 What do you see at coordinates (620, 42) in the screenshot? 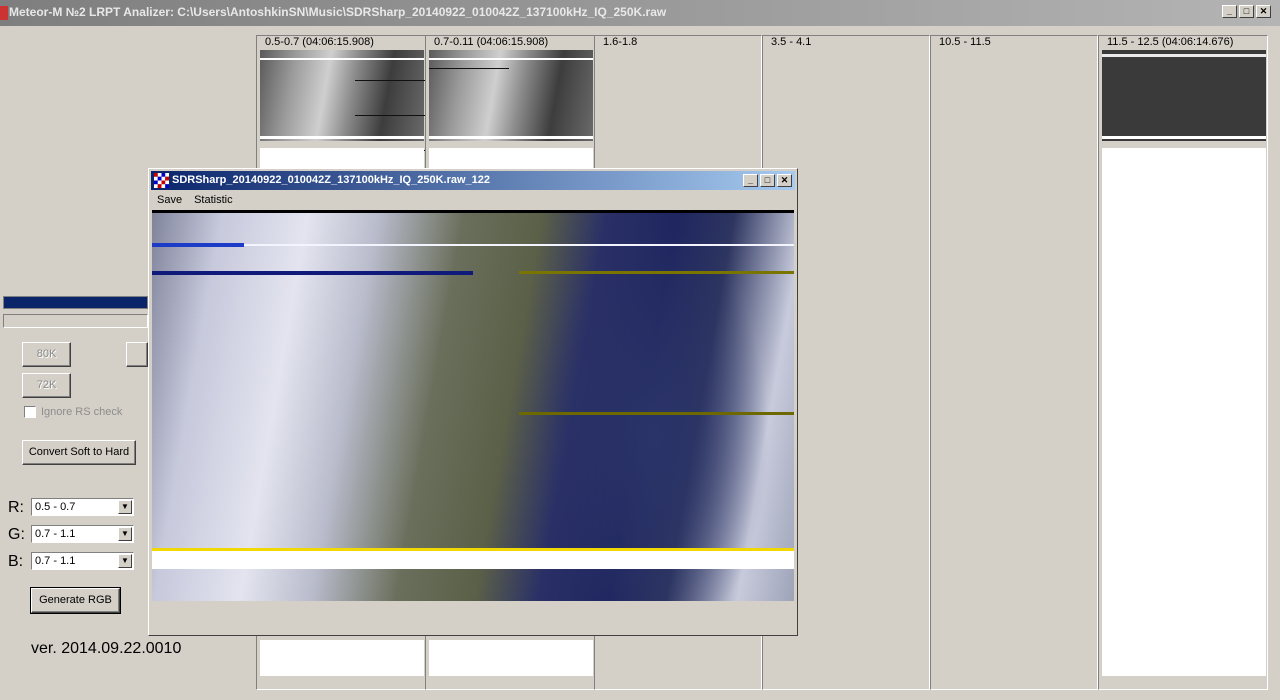
I see `channel-label-3: 1.6-1.8` at bounding box center [620, 42].